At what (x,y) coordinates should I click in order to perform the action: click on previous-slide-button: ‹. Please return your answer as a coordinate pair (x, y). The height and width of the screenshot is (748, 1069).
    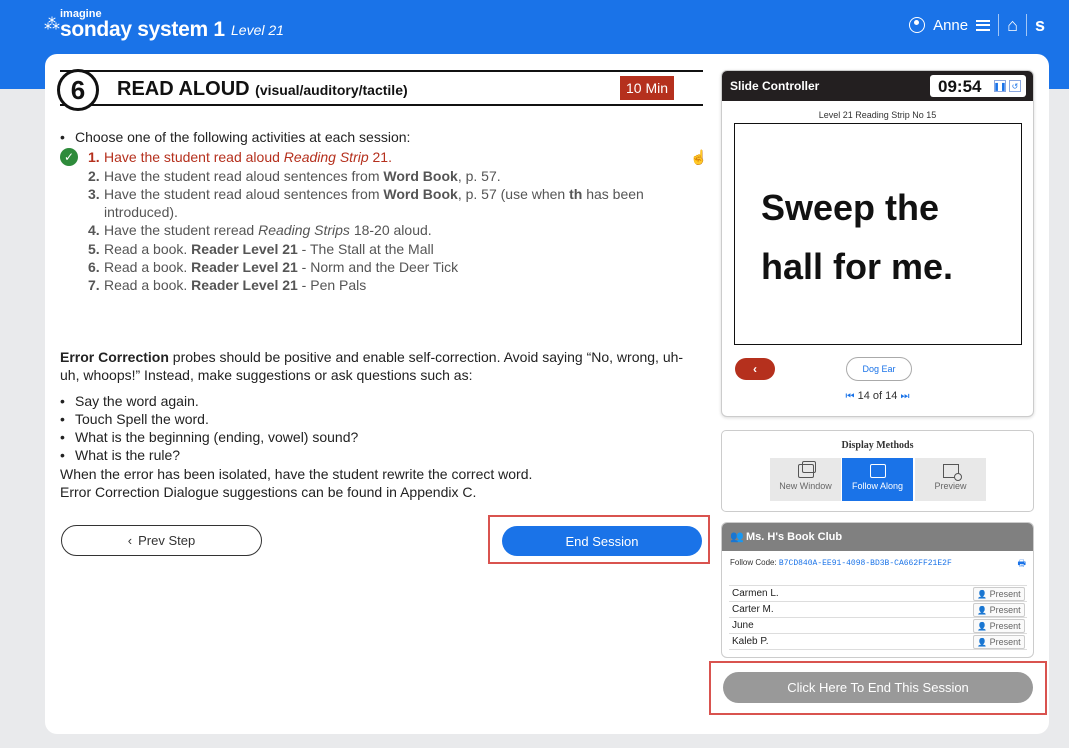
    Looking at the image, I should click on (755, 369).